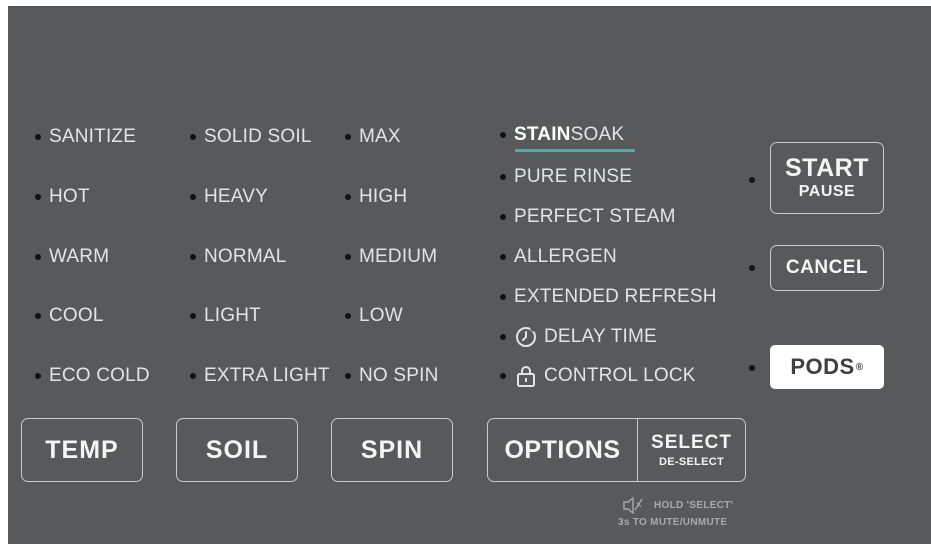 This screenshot has height=550, width=931. I want to click on option-control-lock: CONTROL LOCK, so click(598, 376).